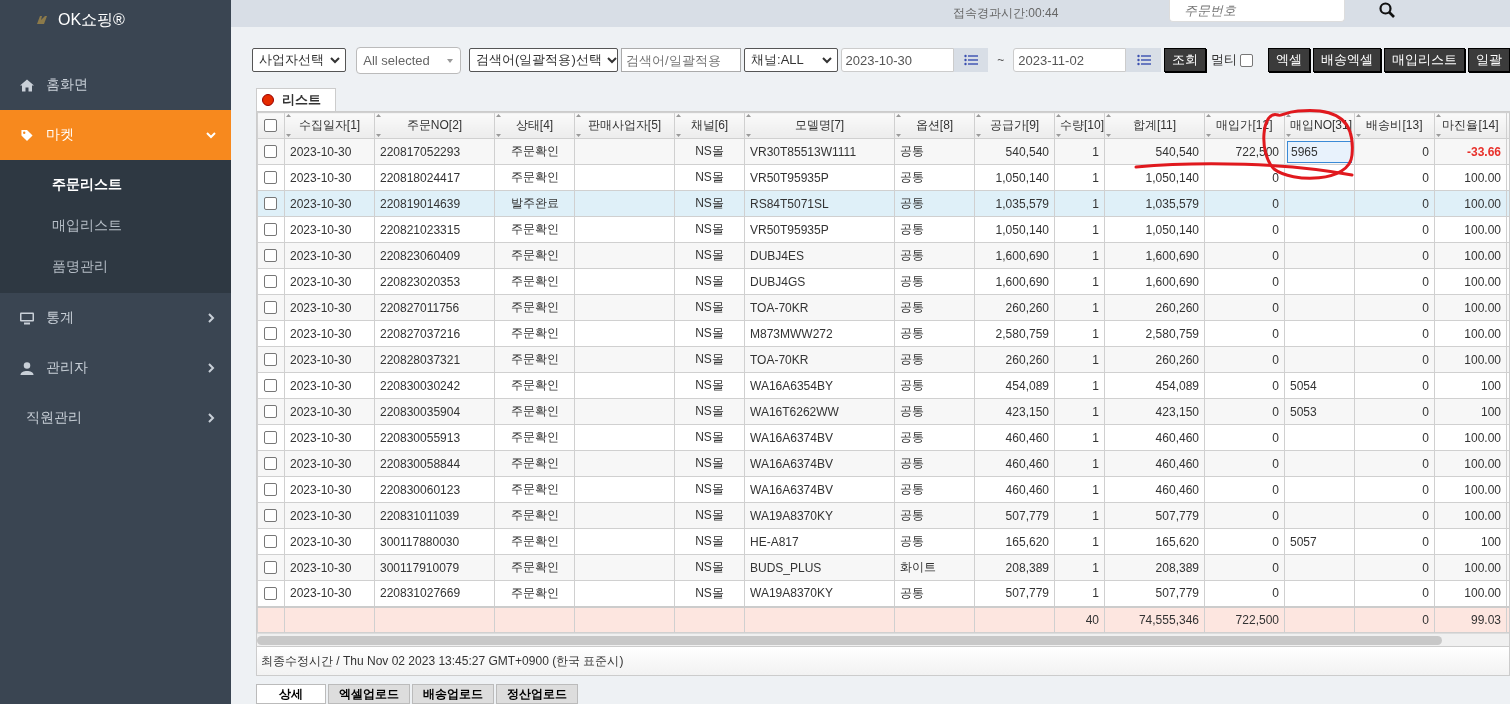  I want to click on toolbar-button: 엑셀, so click(1289, 60).